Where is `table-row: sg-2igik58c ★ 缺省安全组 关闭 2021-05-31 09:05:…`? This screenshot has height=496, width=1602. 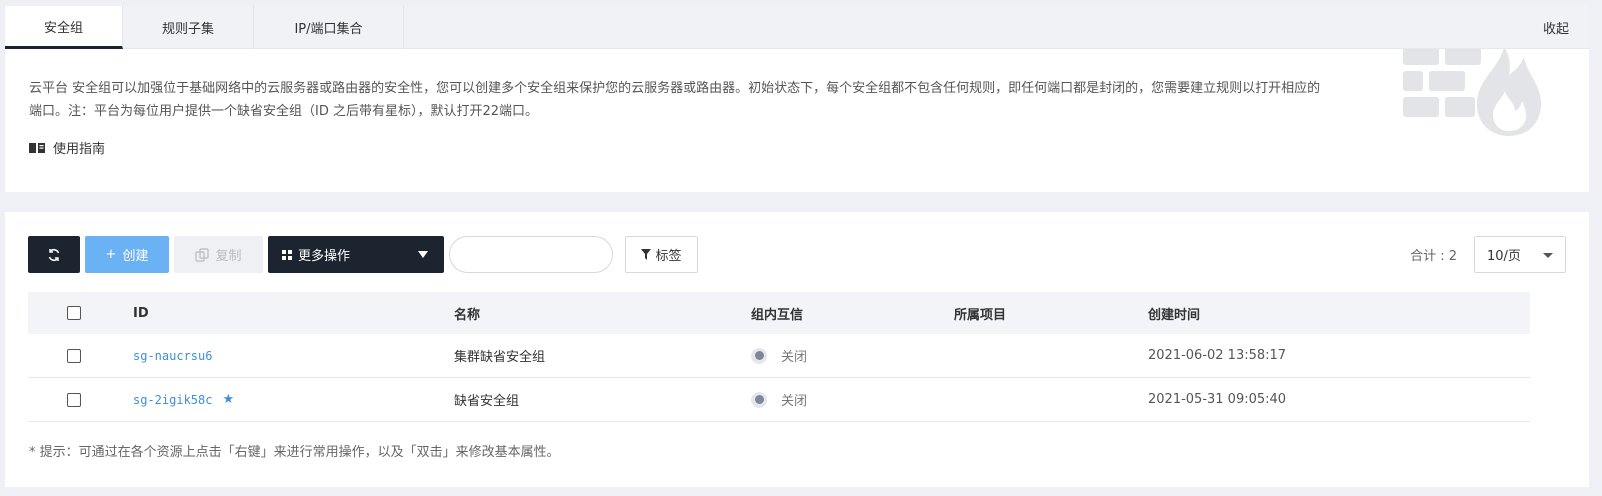 table-row: sg-2igik58c ★ 缺省安全组 关闭 2021-05-31 09:05:… is located at coordinates (779, 400).